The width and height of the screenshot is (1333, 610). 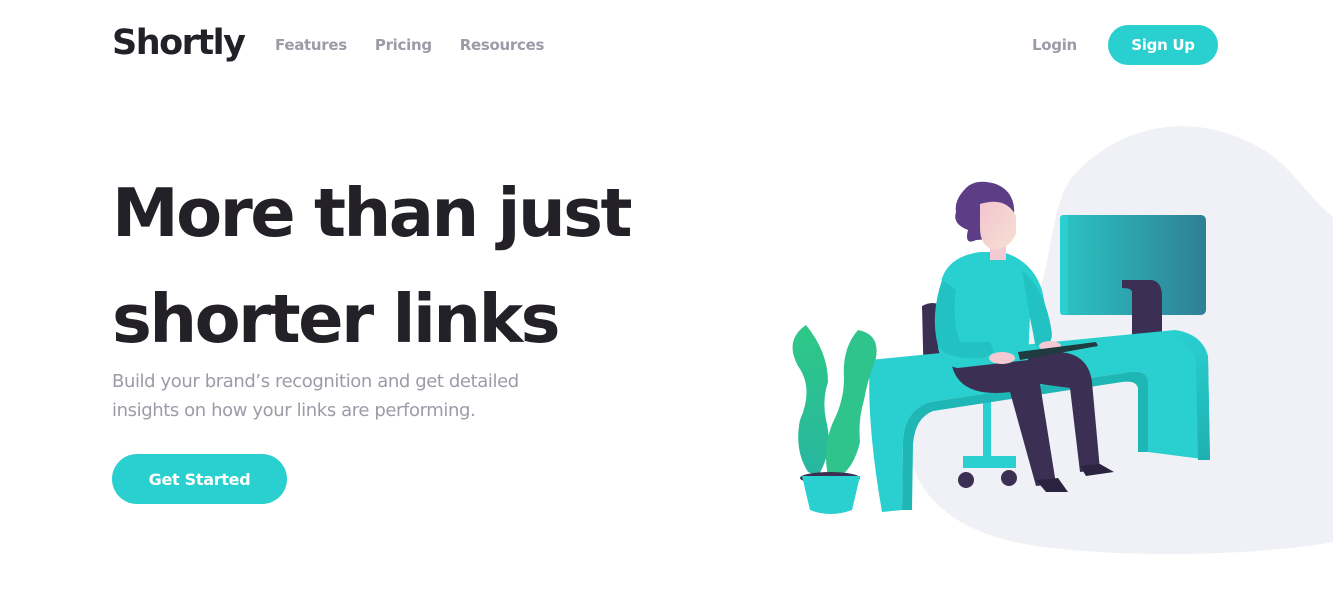 I want to click on chair-base, so click(x=989, y=462).